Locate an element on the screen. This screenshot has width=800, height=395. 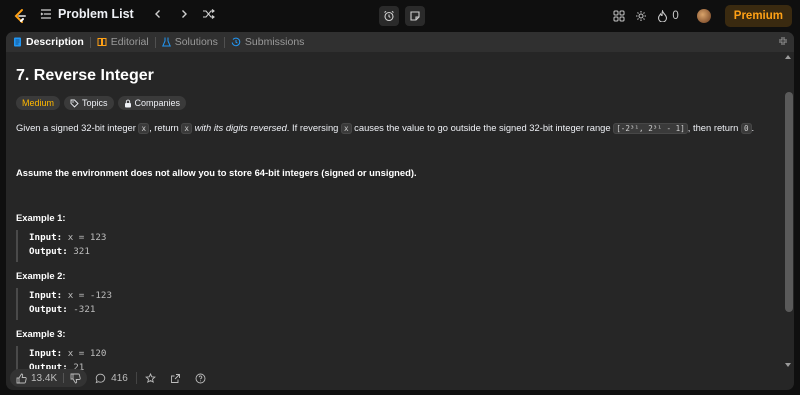
example-3-label: Example 3: is located at coordinates (41, 333).